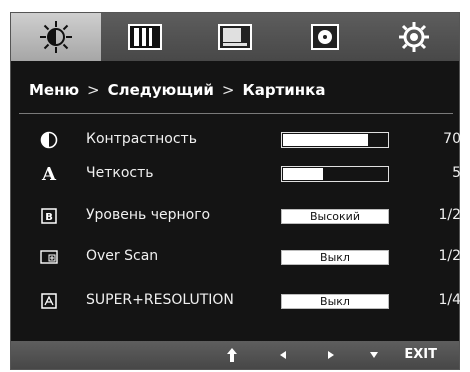  What do you see at coordinates (49, 174) in the screenshot?
I see `sharpness-icon: A` at bounding box center [49, 174].